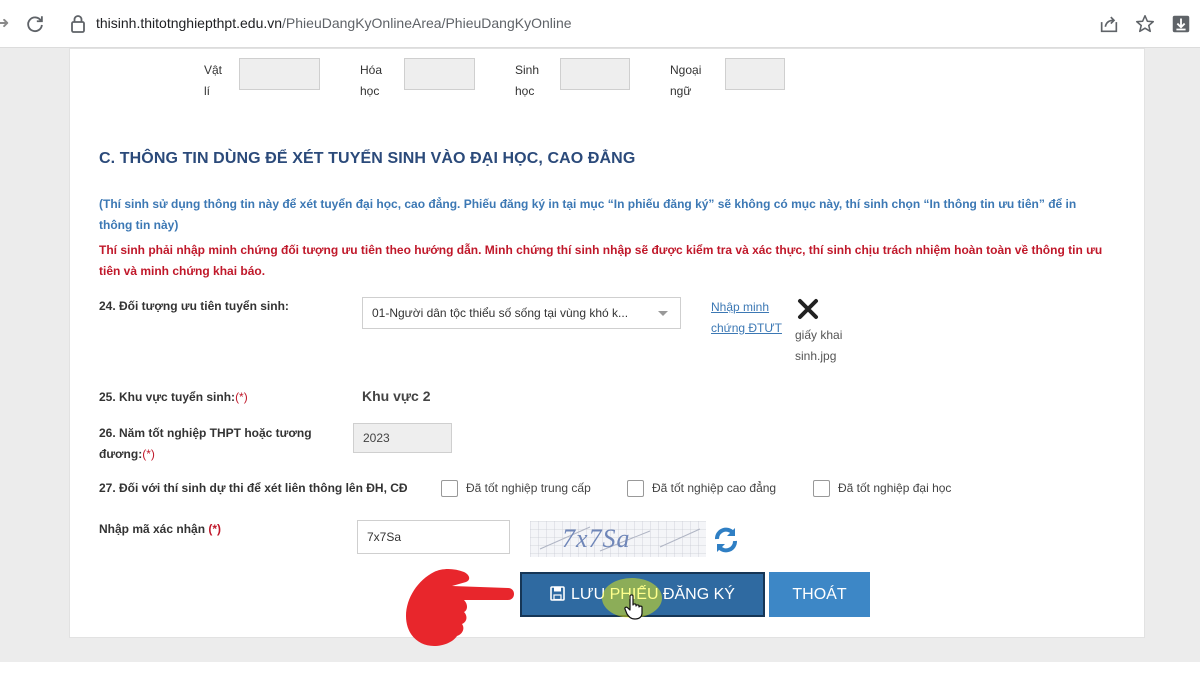  What do you see at coordinates (633, 607) in the screenshot?
I see `hand-cursor-icon` at bounding box center [633, 607].